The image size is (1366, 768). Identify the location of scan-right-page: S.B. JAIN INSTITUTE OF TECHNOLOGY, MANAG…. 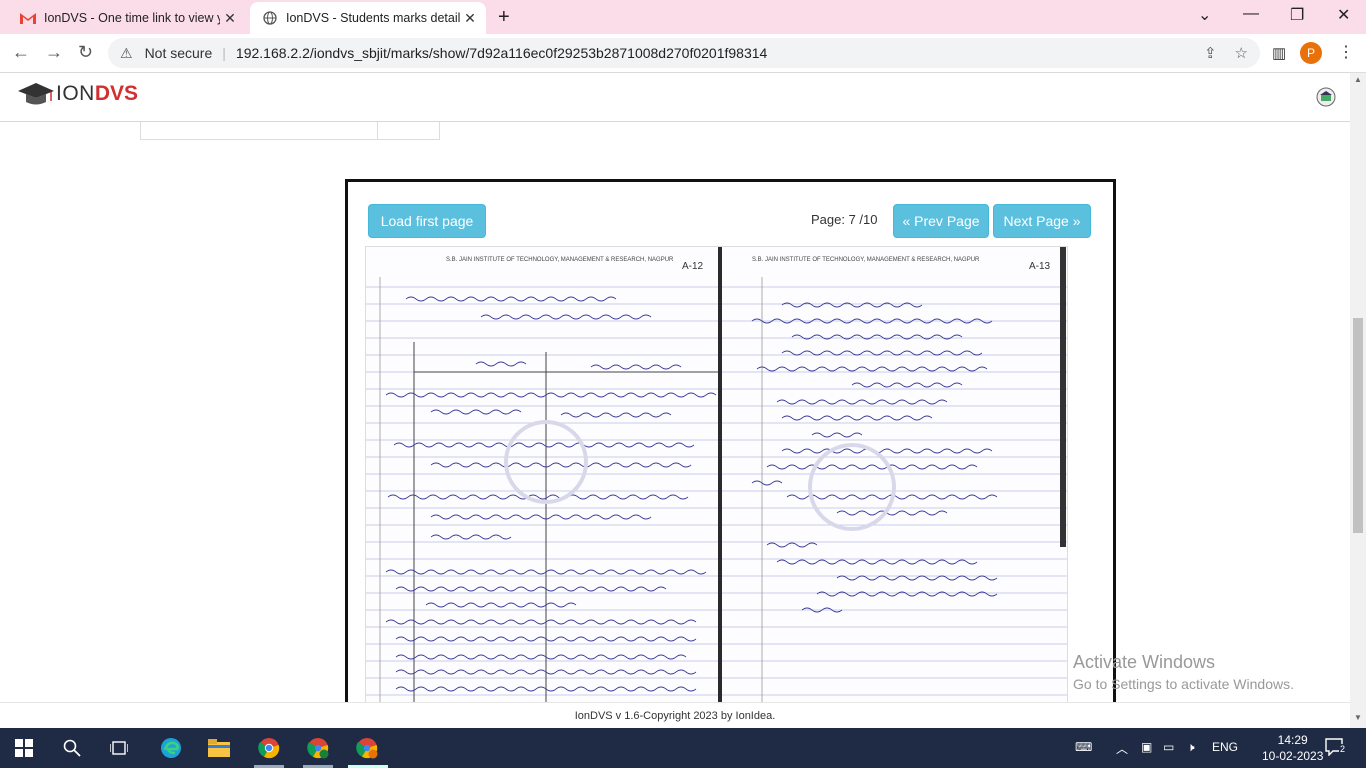
(894, 474).